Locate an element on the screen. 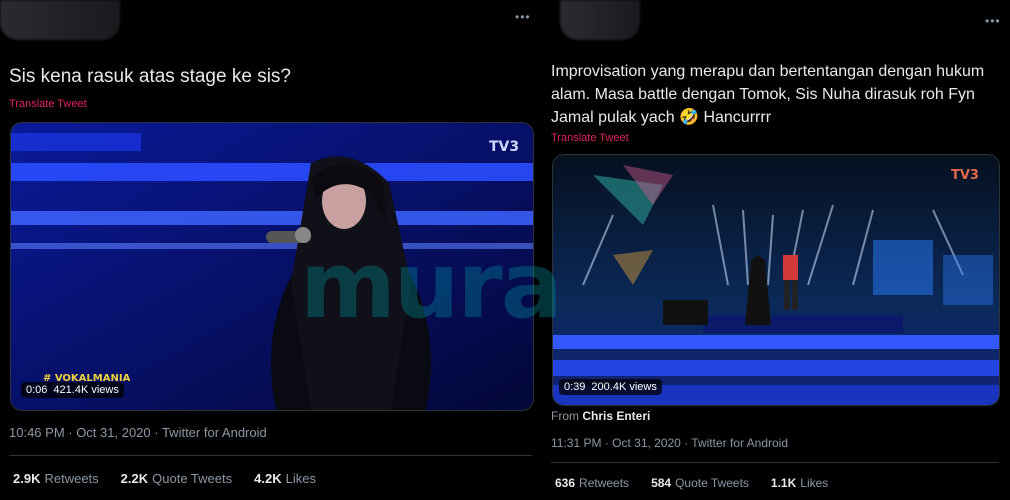 The width and height of the screenshot is (1010, 500). source-account-link: Chris Enteri is located at coordinates (616, 416).